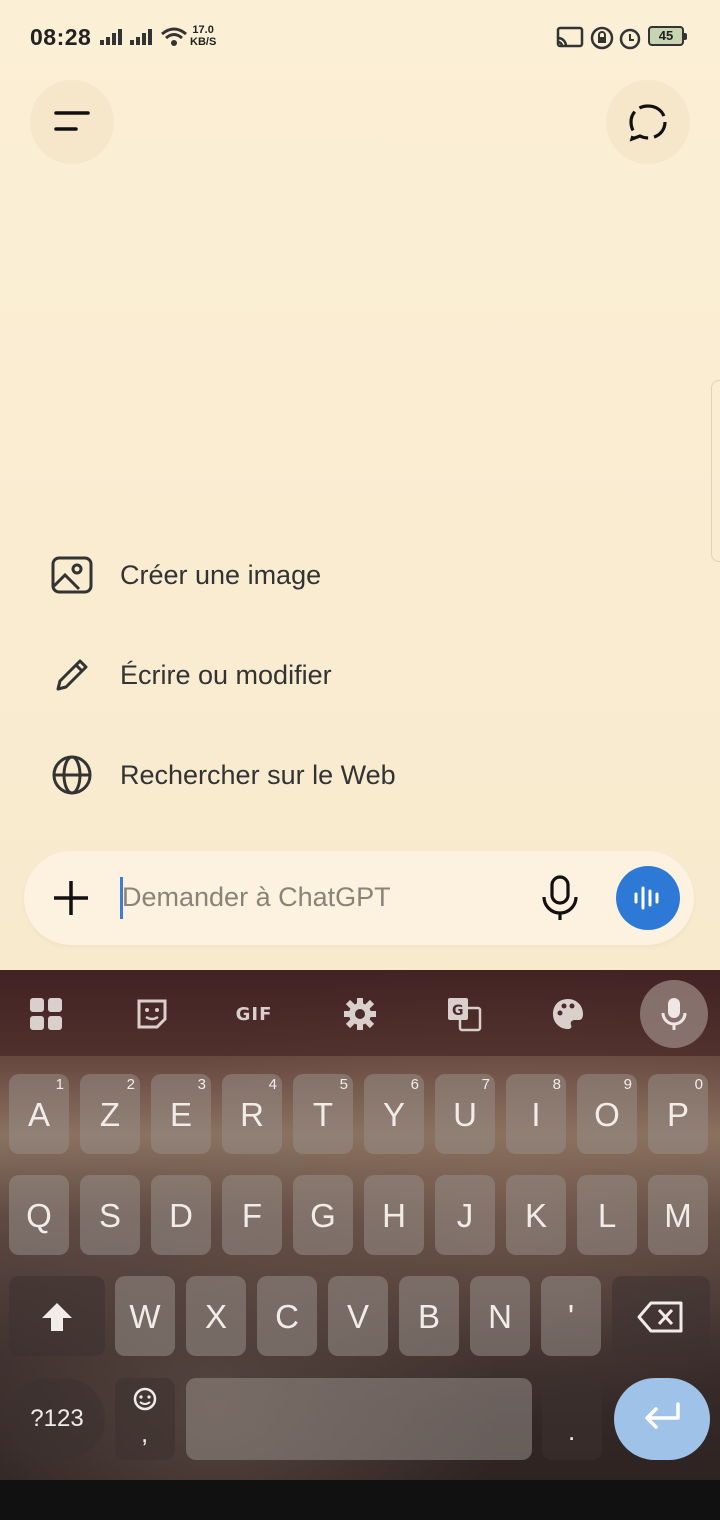 The image size is (720, 1520). Describe the element at coordinates (350, 575) in the screenshot. I see `suggestion-create-image: Créer une image` at that location.